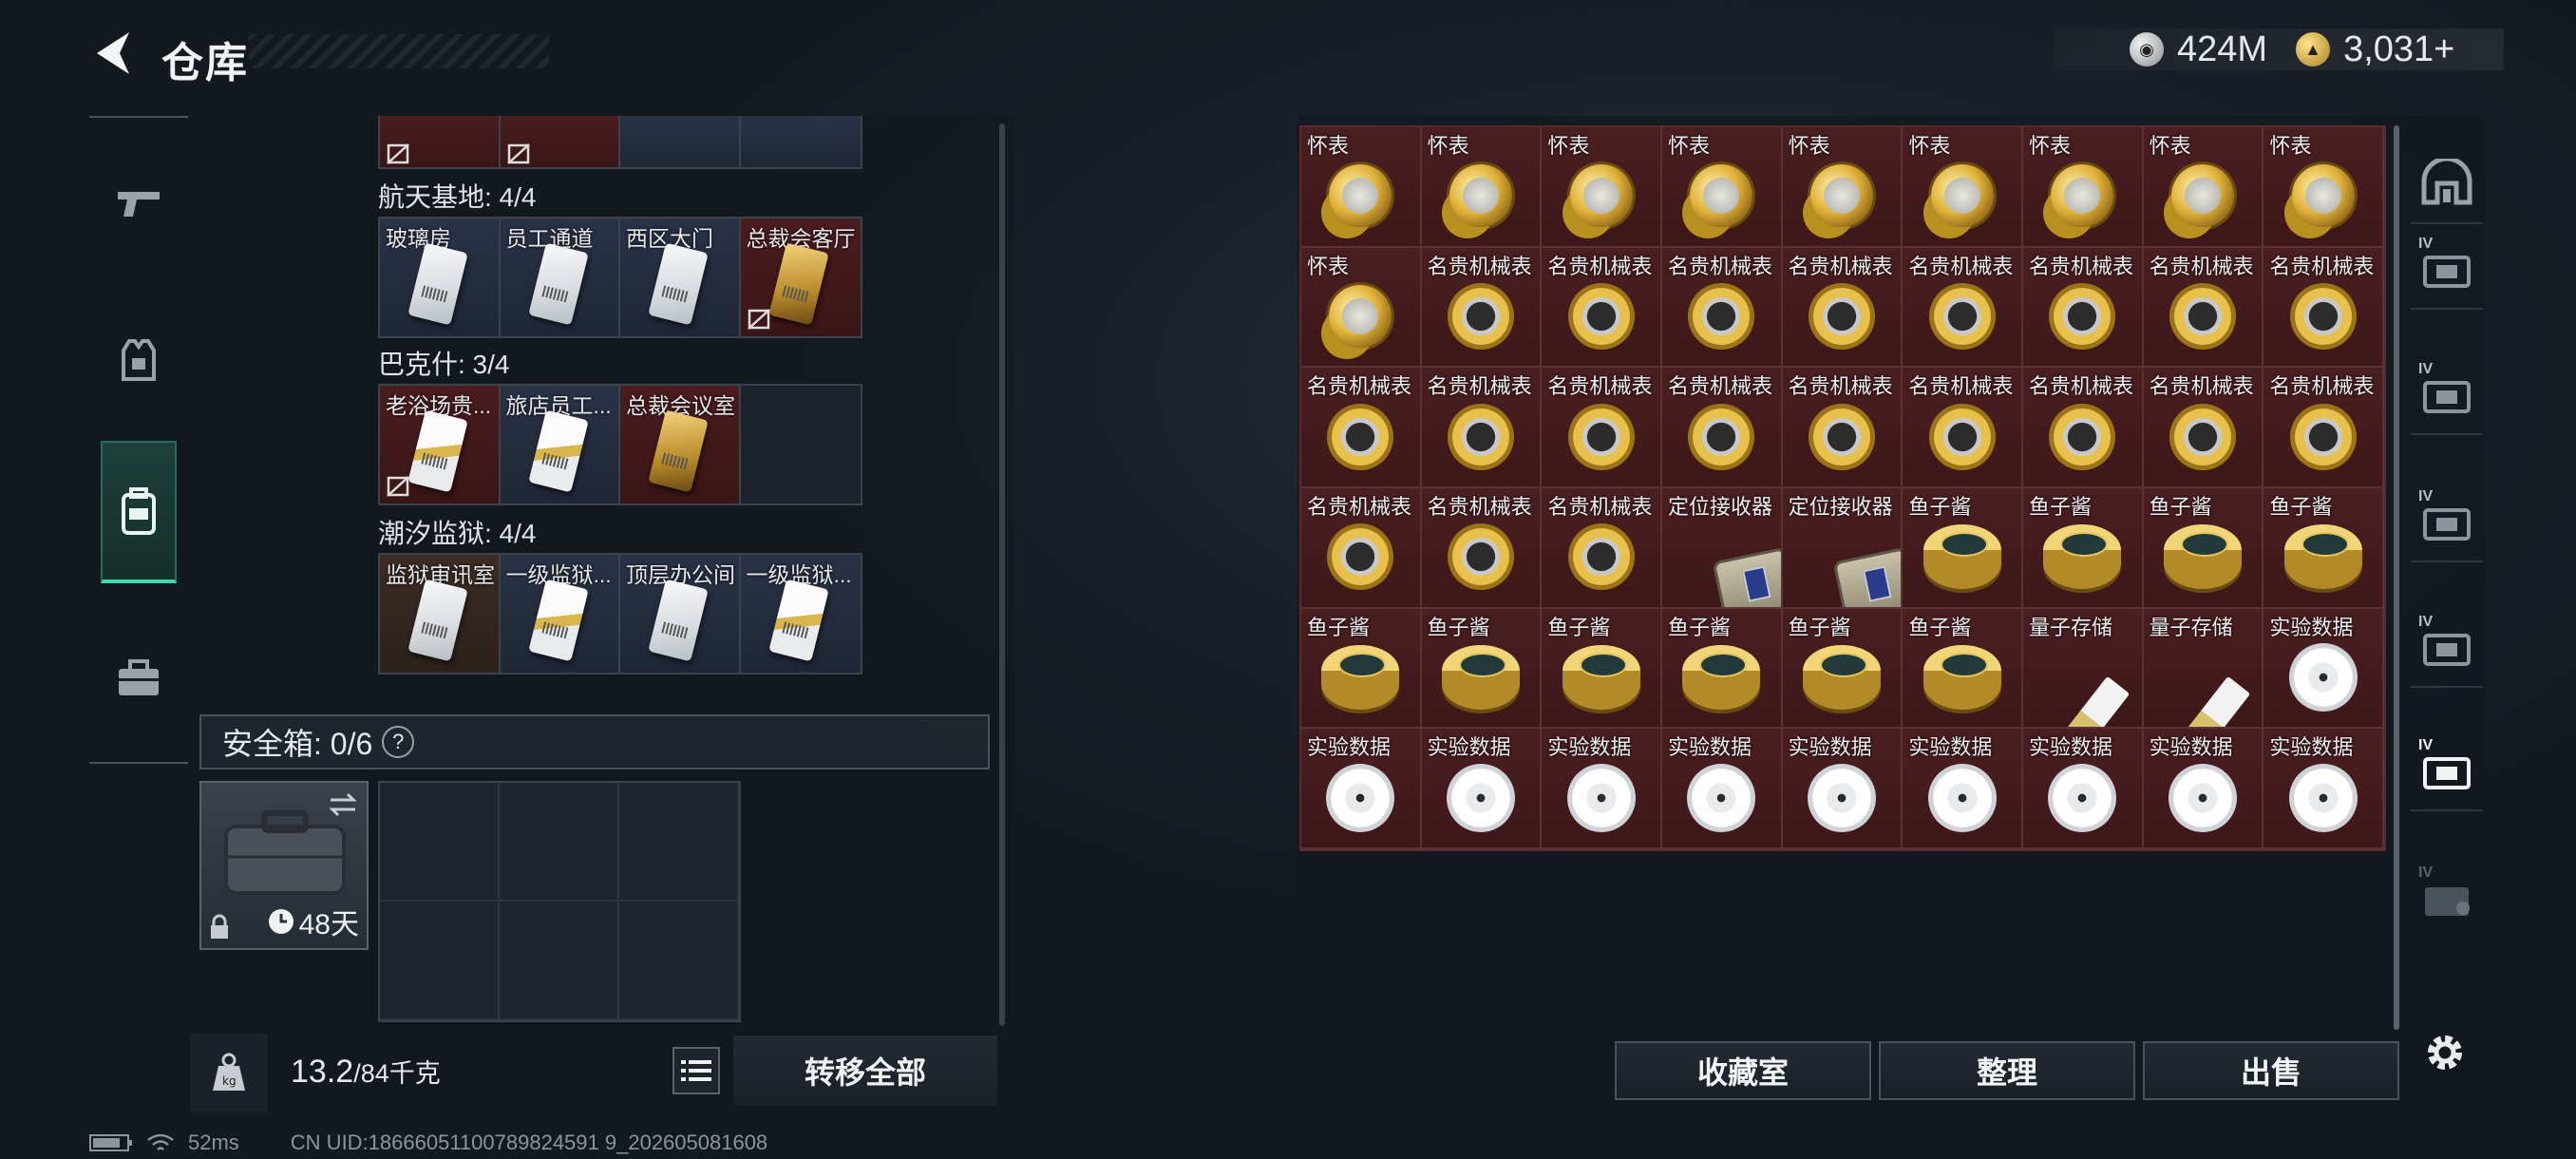  Describe the element at coordinates (440, 277) in the screenshot. I see `key-card-cell: 玻璃房` at that location.